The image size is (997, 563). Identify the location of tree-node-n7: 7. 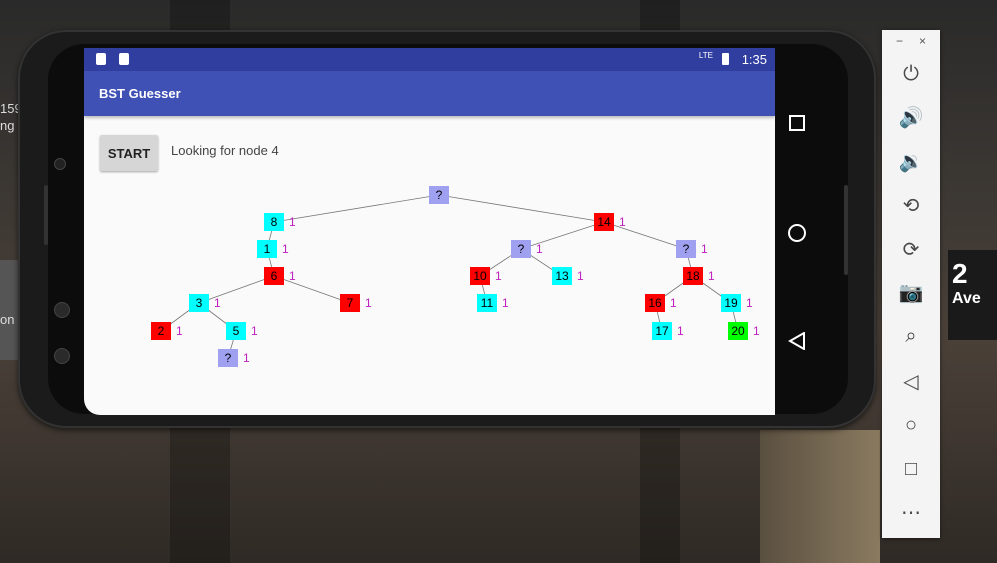
(350, 303).